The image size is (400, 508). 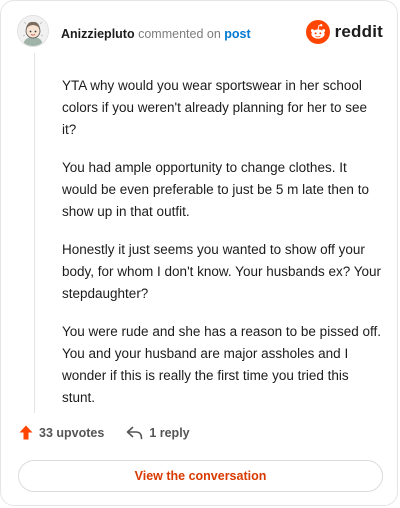 I want to click on reddit-snoo-icon, so click(x=317, y=32).